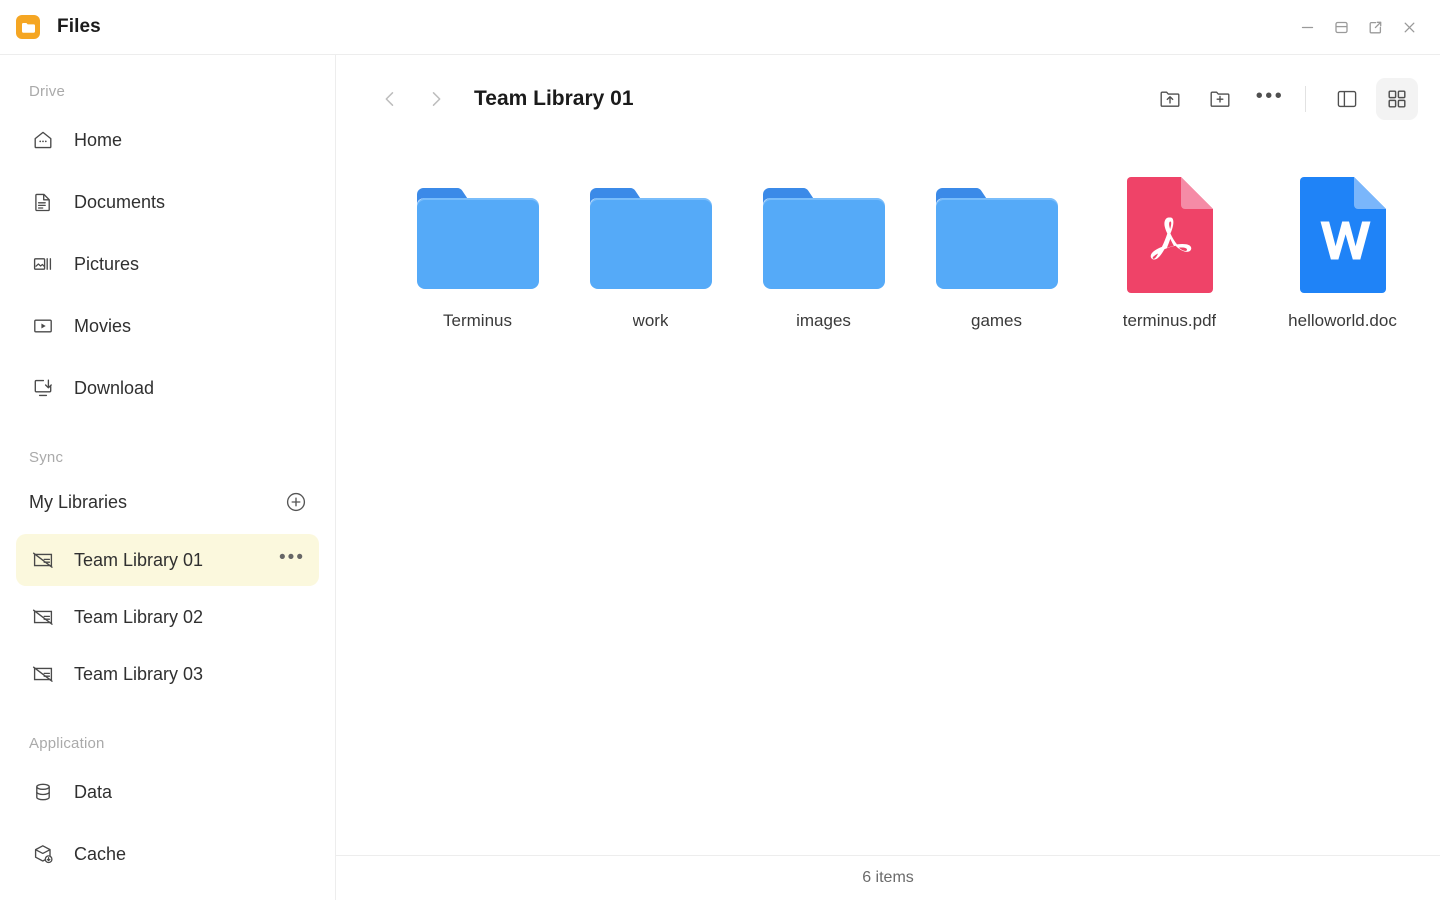  What do you see at coordinates (167, 854) in the screenshot?
I see `sidebar-item-cache: Cache` at bounding box center [167, 854].